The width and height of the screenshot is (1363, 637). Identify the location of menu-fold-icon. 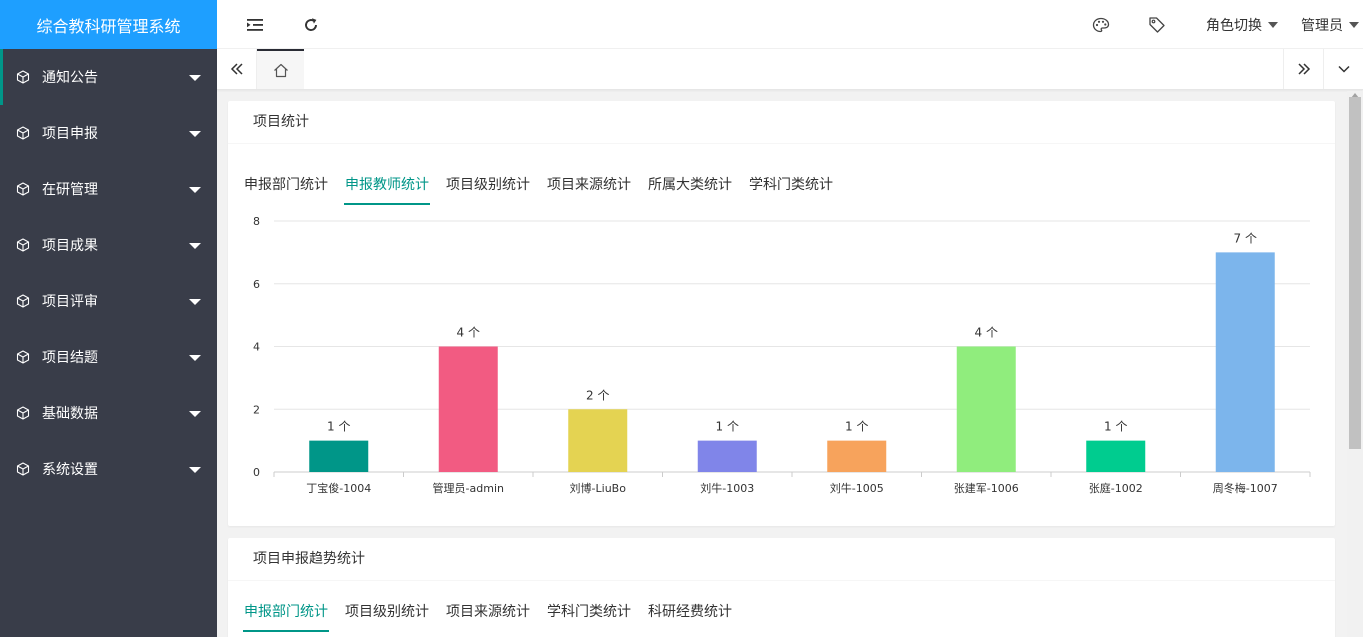
(255, 24).